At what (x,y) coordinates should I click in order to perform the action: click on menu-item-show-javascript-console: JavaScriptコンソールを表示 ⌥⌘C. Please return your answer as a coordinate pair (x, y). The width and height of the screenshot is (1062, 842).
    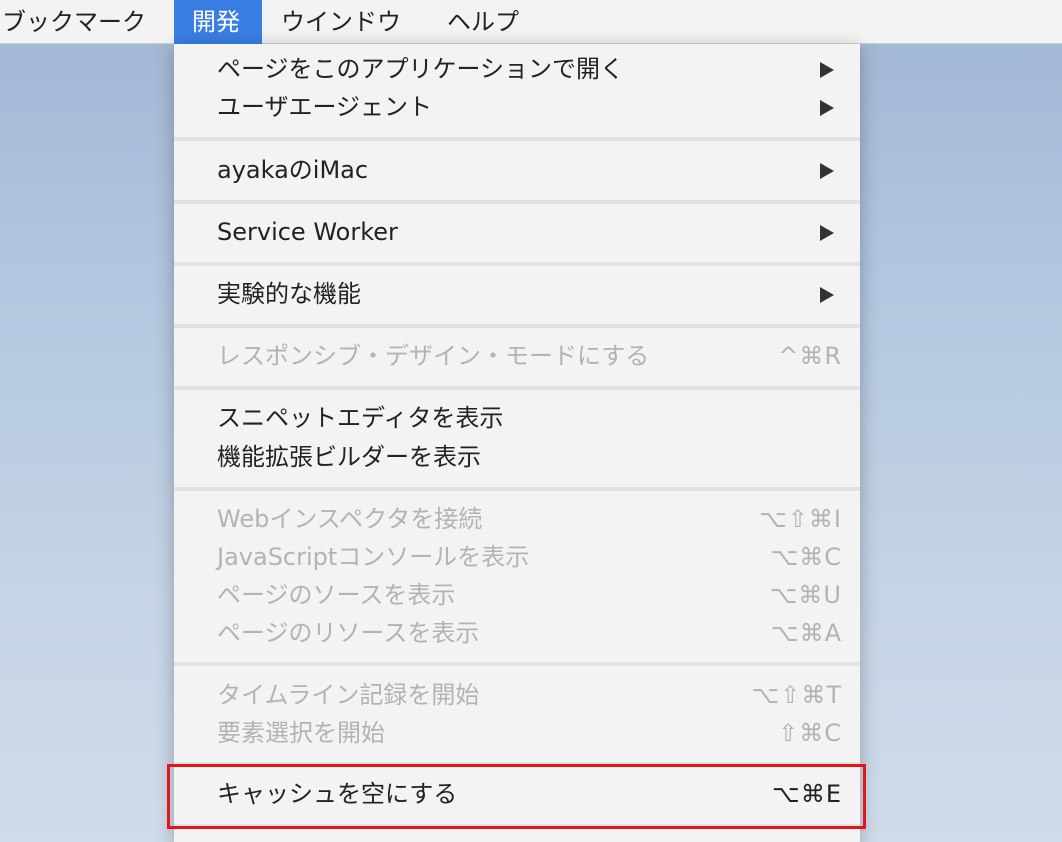
    Looking at the image, I should click on (517, 557).